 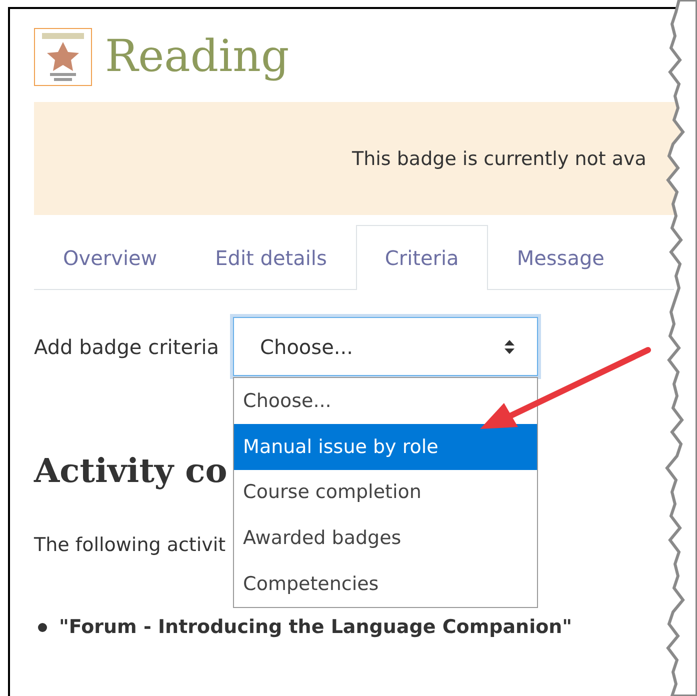 What do you see at coordinates (197, 57) in the screenshot?
I see `page-title: Reading` at bounding box center [197, 57].